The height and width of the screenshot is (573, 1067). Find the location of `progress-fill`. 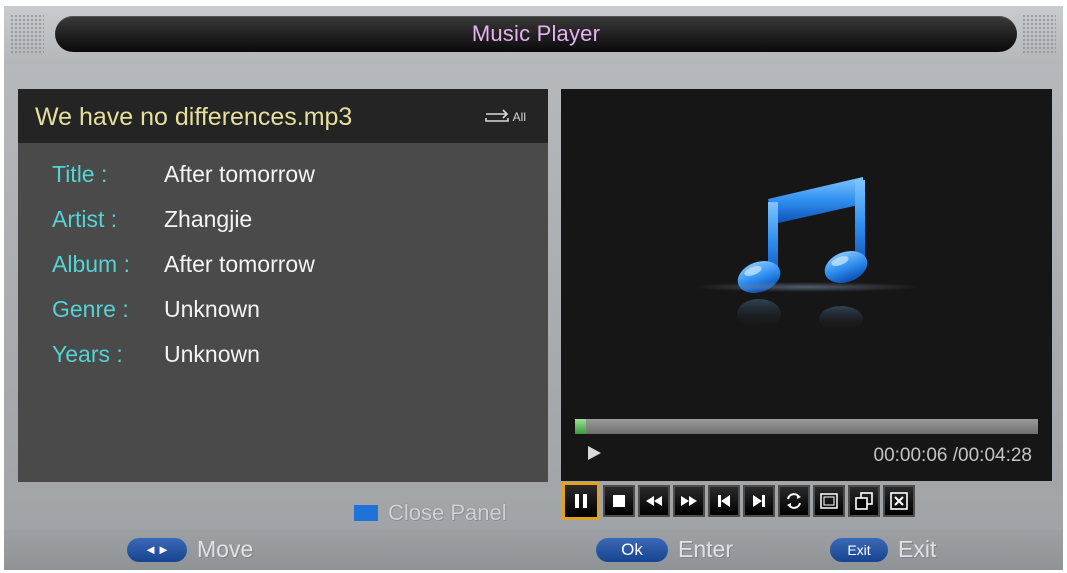

progress-fill is located at coordinates (580, 426).